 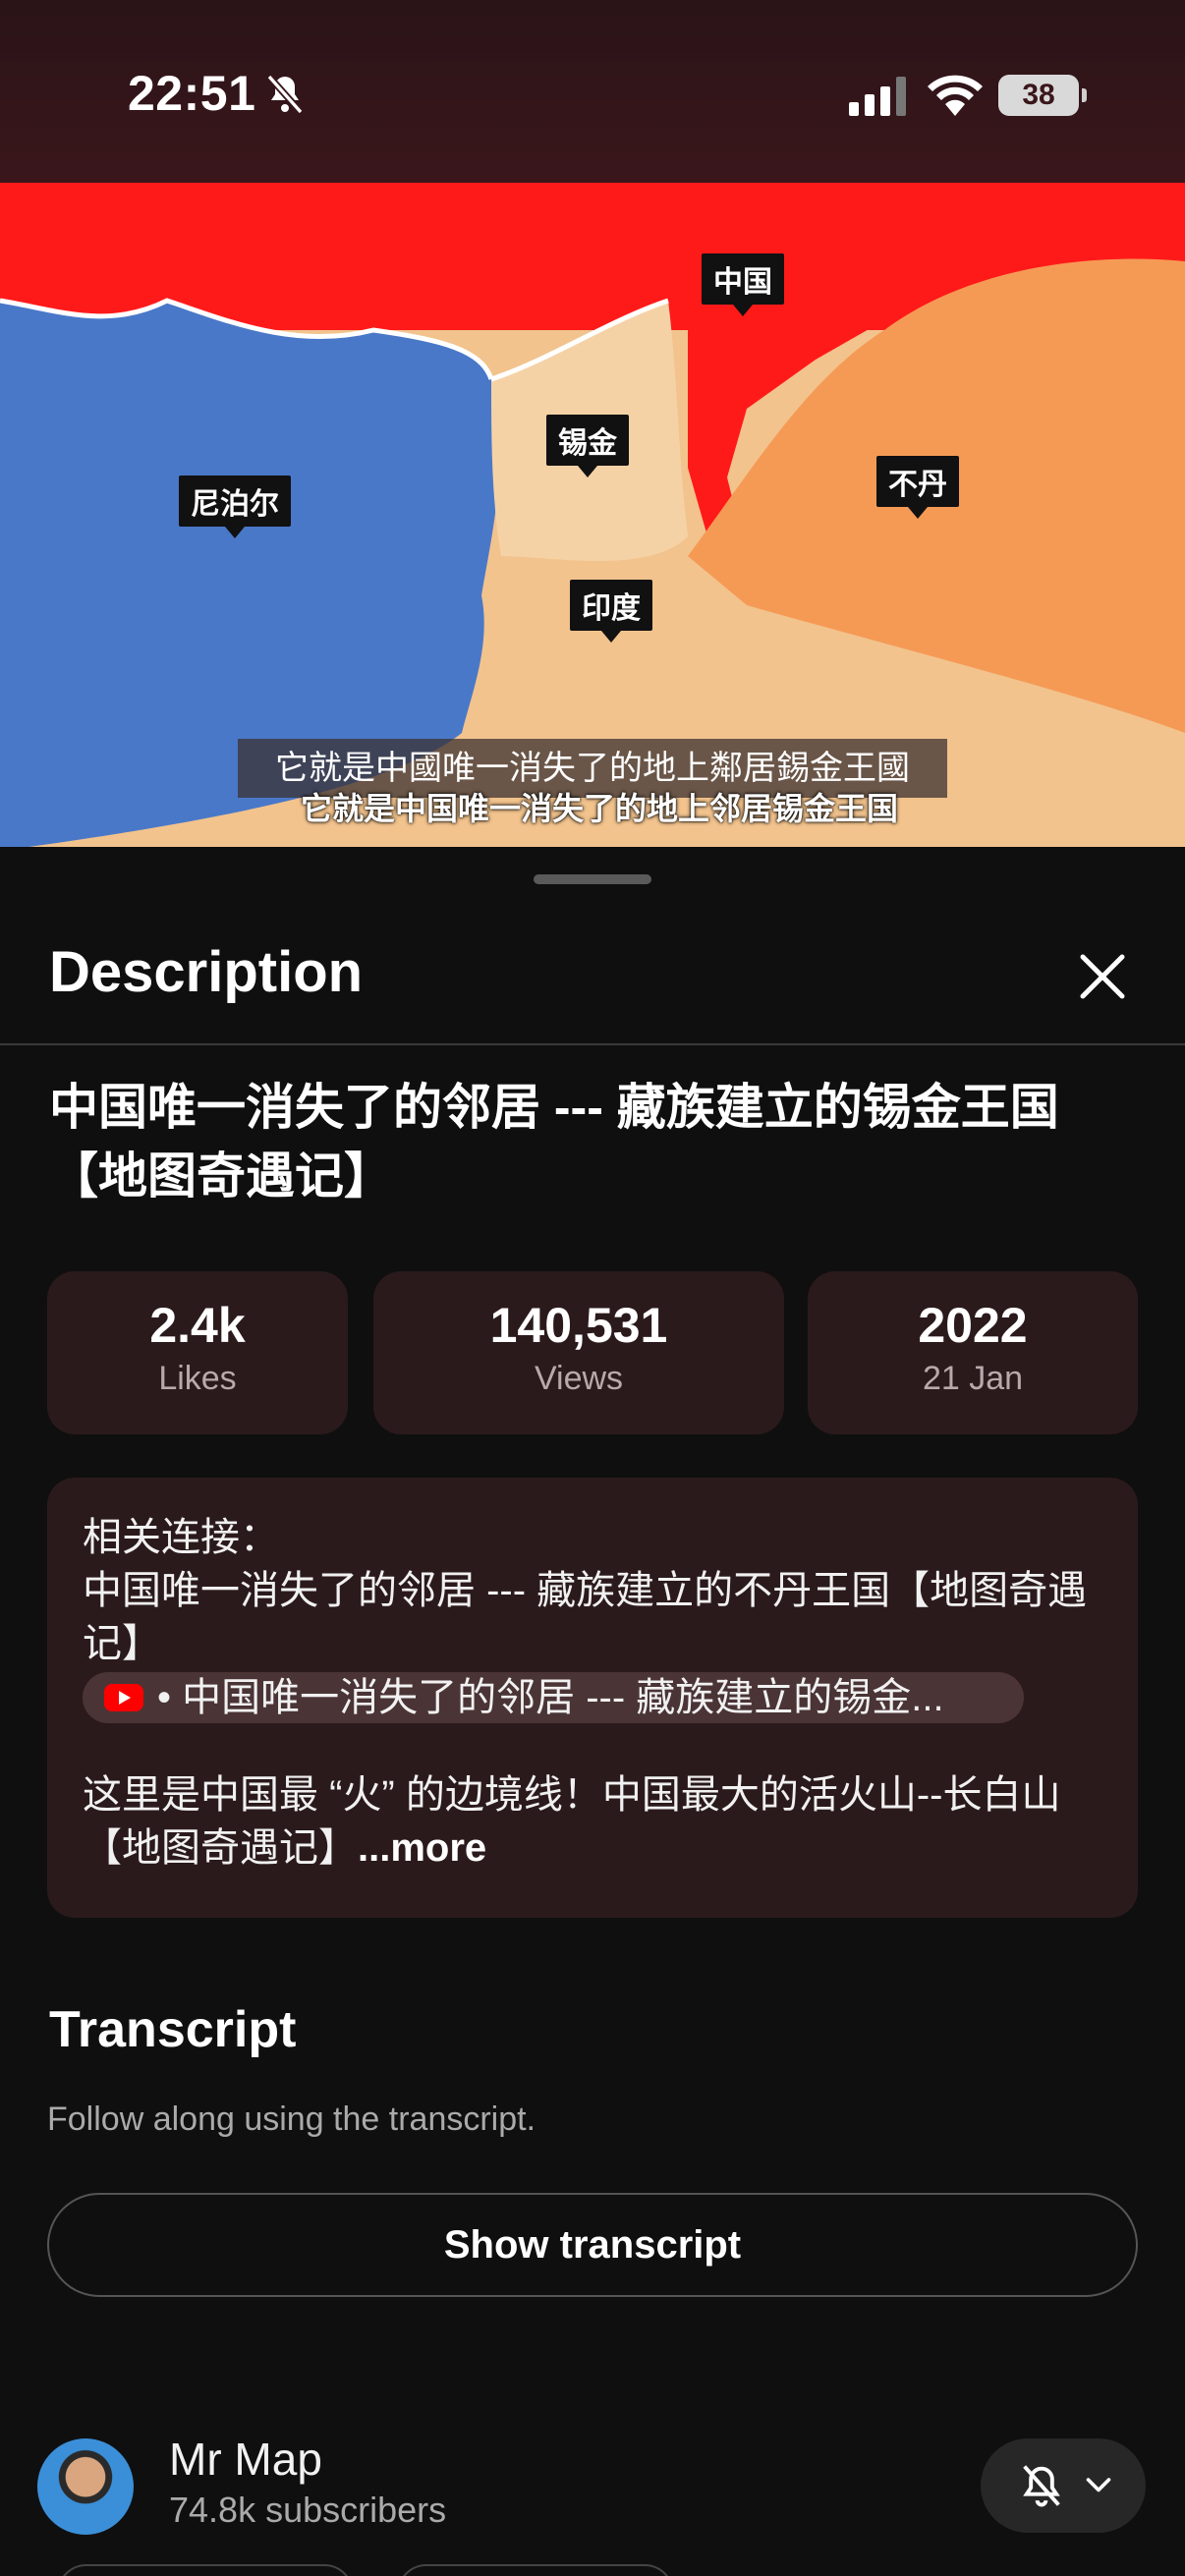 I want to click on views-label: Views, so click(x=579, y=1378).